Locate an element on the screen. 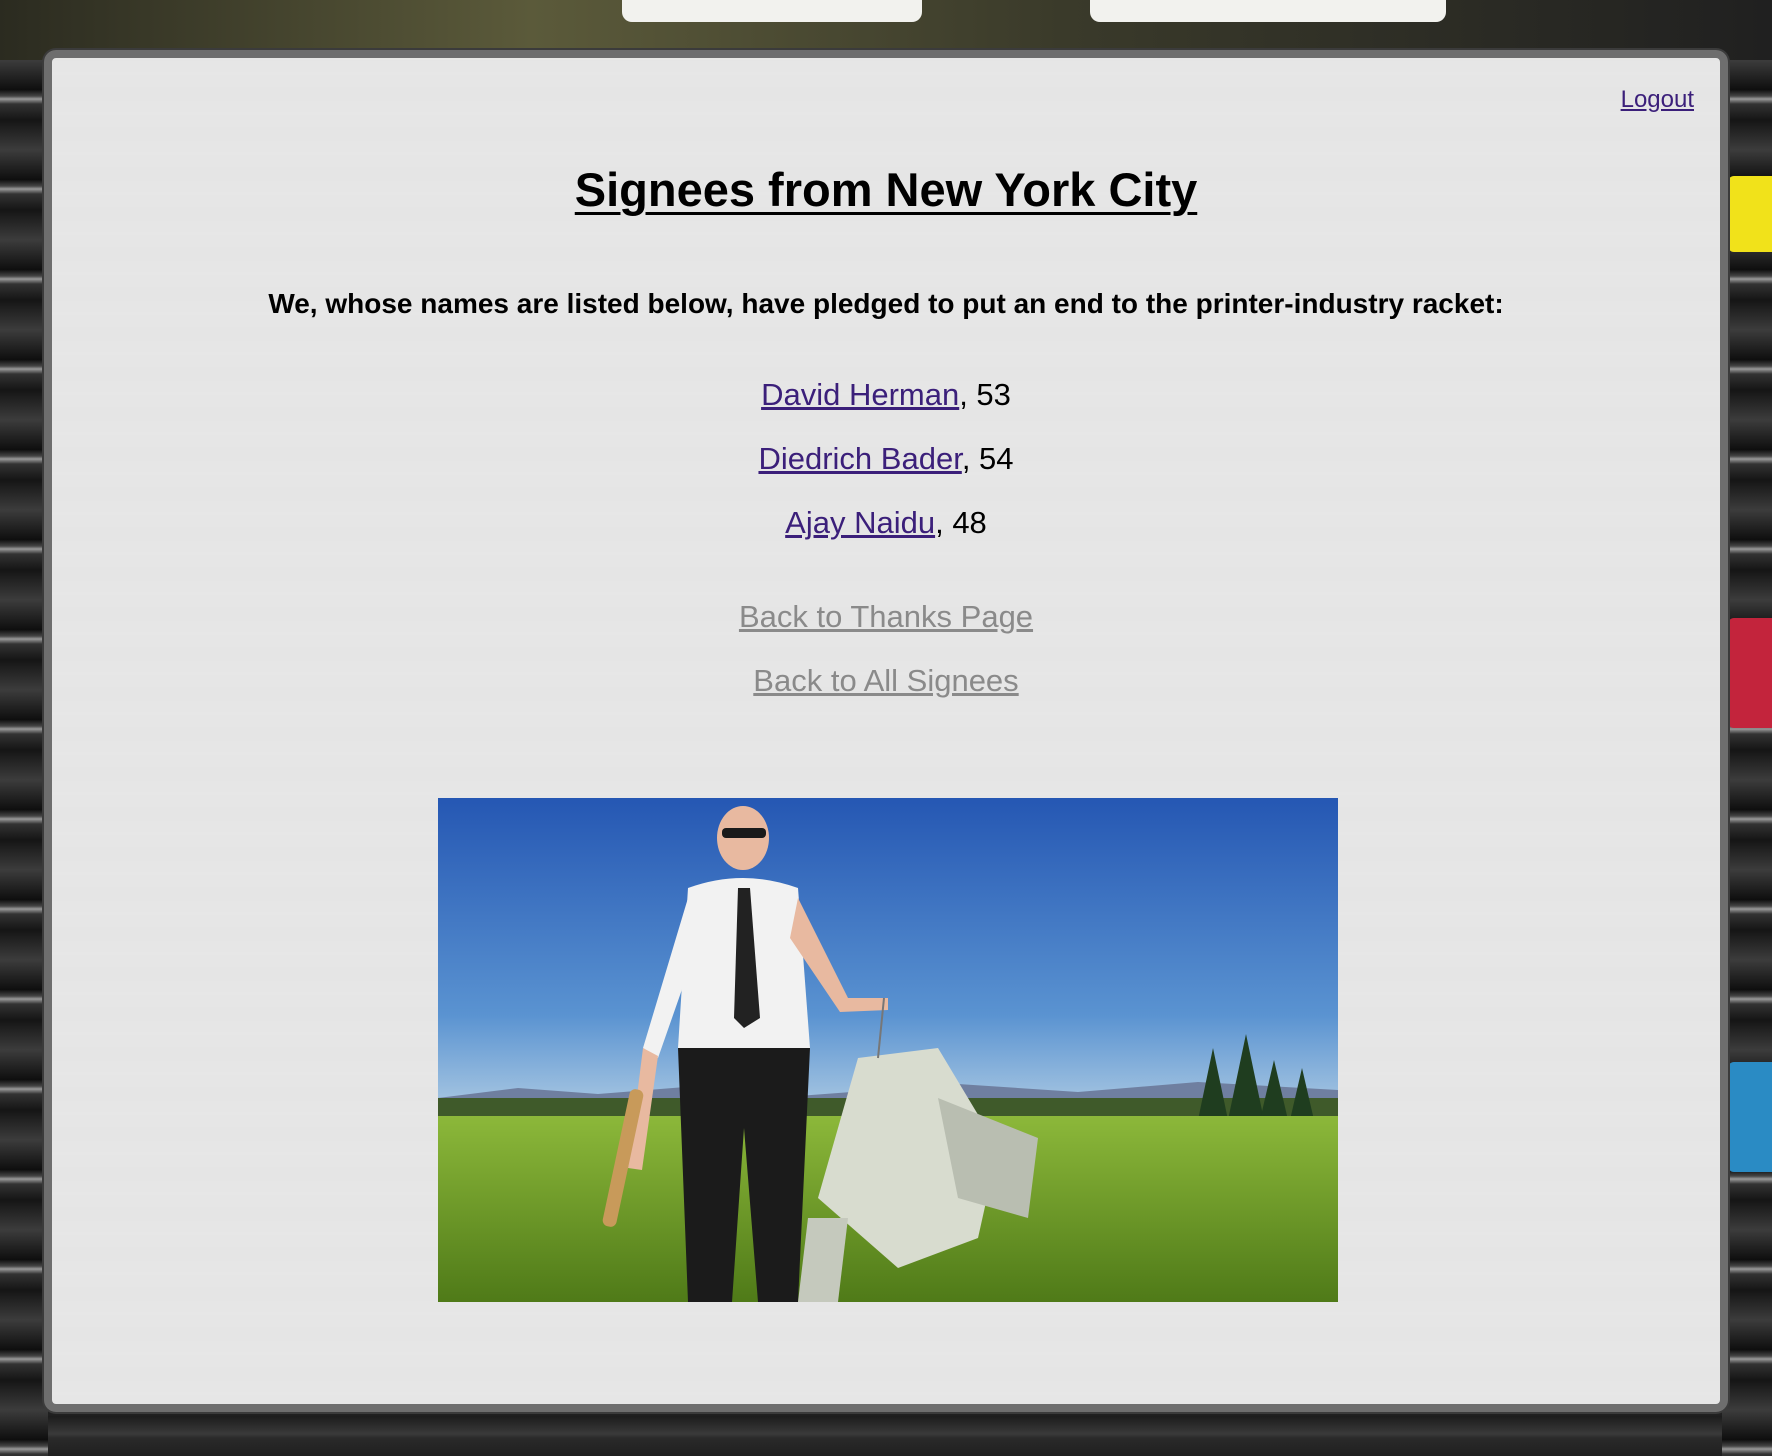 The height and width of the screenshot is (1456, 1772). background-printer-left is located at coordinates (24, 728).